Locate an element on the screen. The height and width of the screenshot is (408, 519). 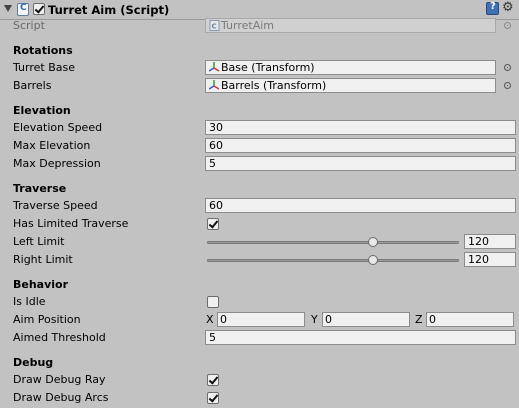
elevation-speed-field: 30 is located at coordinates (360, 127).